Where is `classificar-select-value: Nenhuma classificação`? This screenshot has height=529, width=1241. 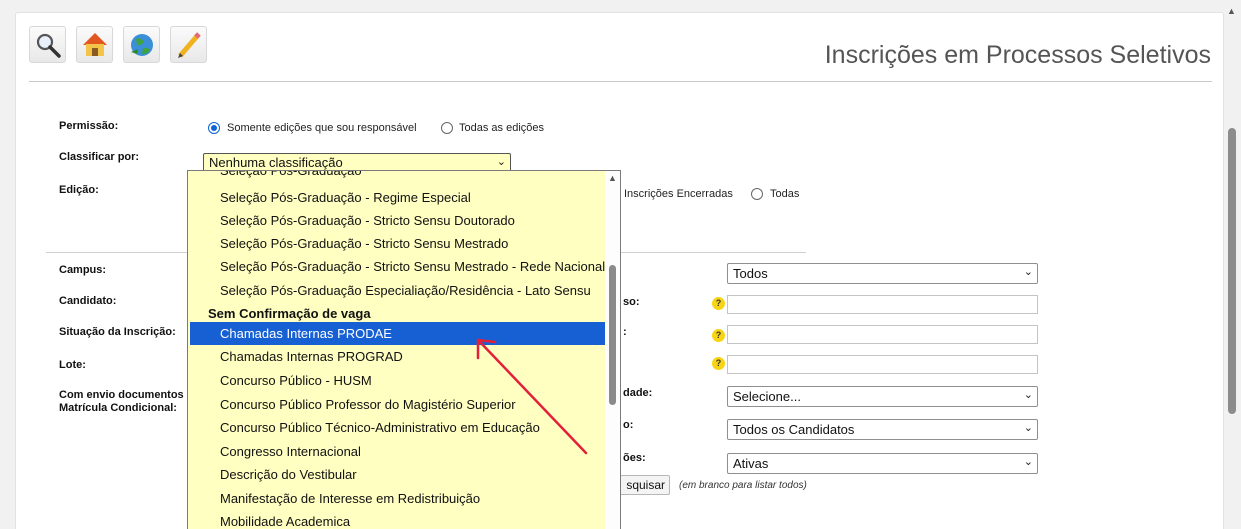 classificar-select-value: Nenhuma classificação is located at coordinates (276, 162).